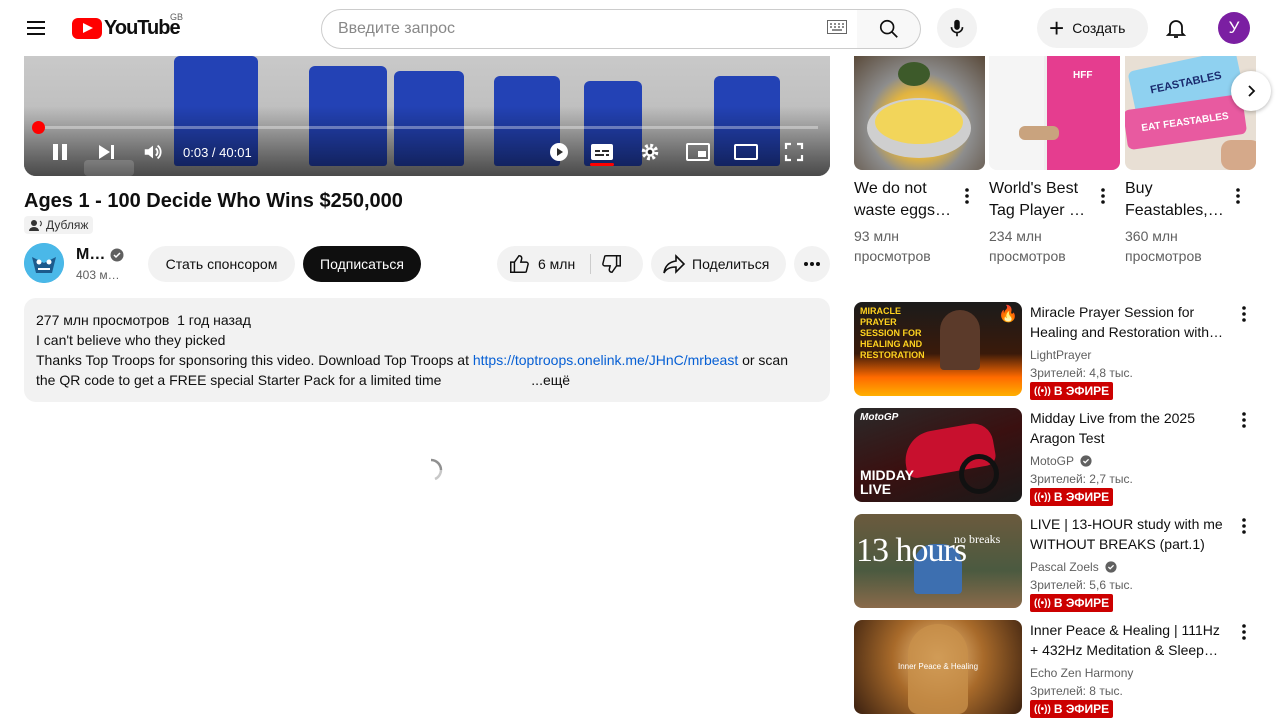 The height and width of the screenshot is (720, 1280). What do you see at coordinates (1039, 133) in the screenshot?
I see `thumb-hand` at bounding box center [1039, 133].